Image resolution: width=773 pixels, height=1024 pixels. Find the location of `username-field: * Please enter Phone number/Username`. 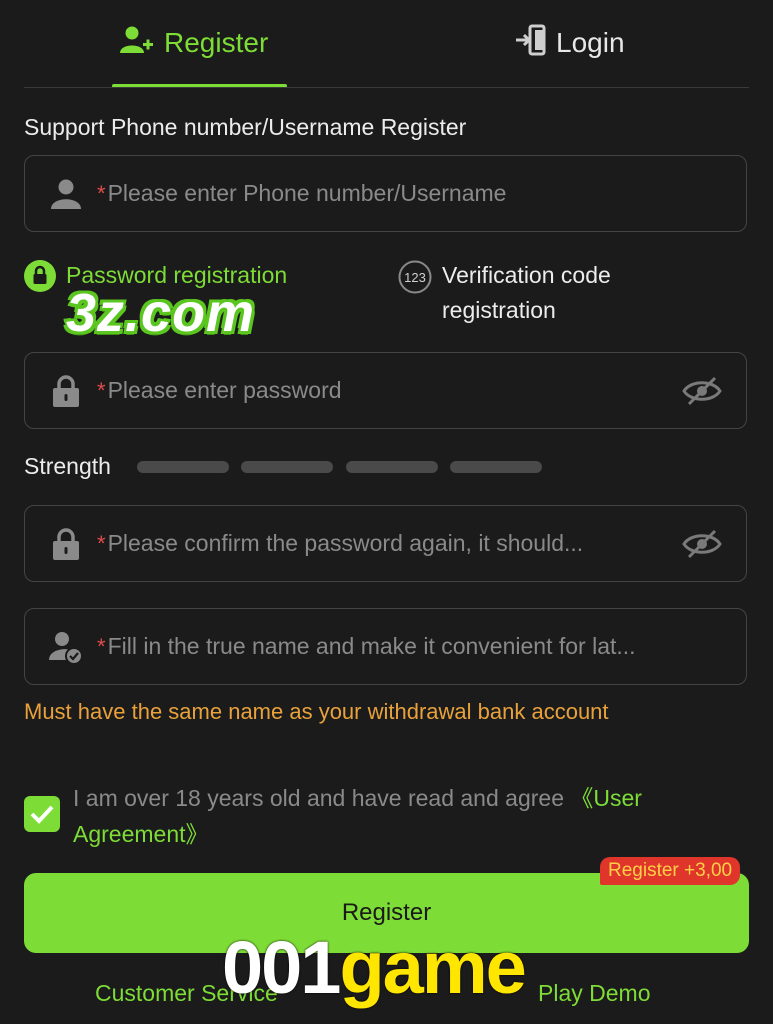

username-field: * Please enter Phone number/Username is located at coordinates (385, 193).